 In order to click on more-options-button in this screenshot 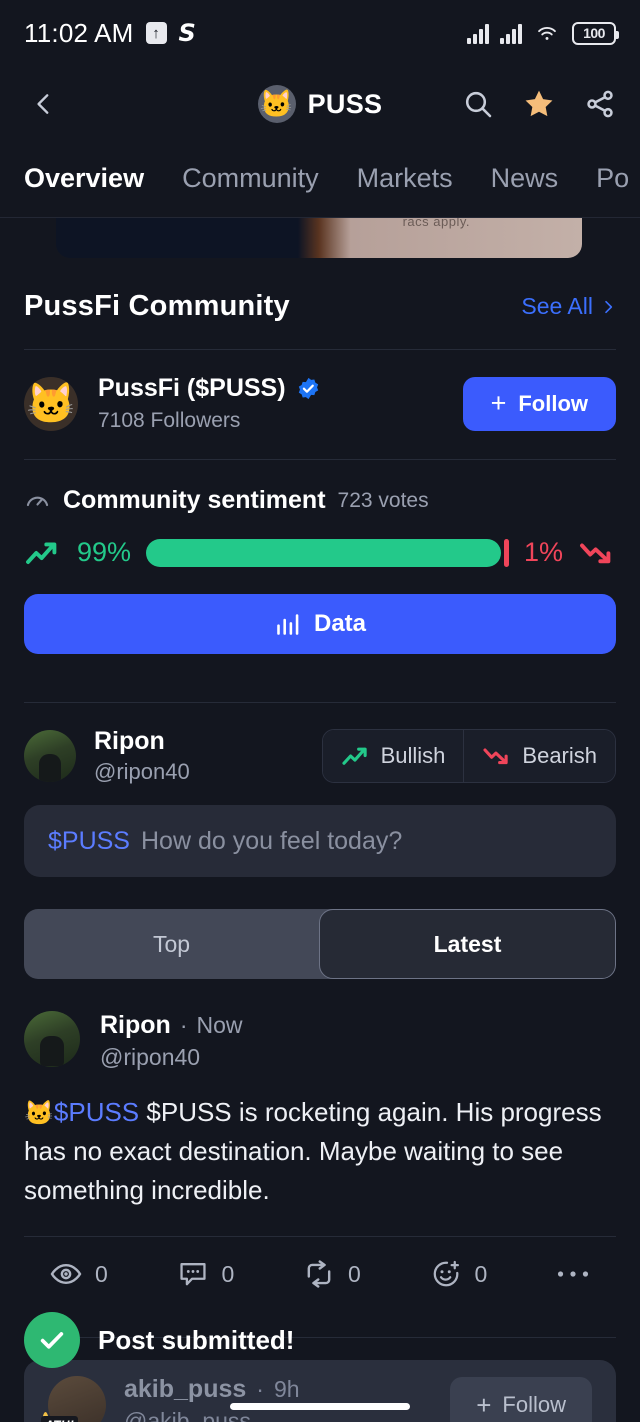, I will do `click(573, 1274)`.